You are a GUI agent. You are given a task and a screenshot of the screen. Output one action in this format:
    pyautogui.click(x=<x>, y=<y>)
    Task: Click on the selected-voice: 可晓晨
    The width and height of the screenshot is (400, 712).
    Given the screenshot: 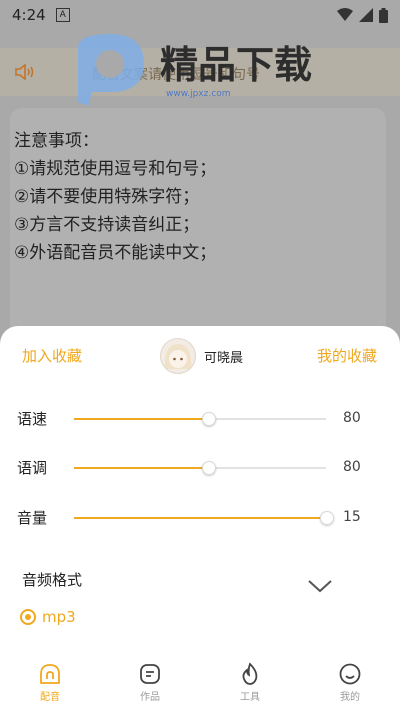 What is the action you would take?
    pyautogui.click(x=201, y=356)
    